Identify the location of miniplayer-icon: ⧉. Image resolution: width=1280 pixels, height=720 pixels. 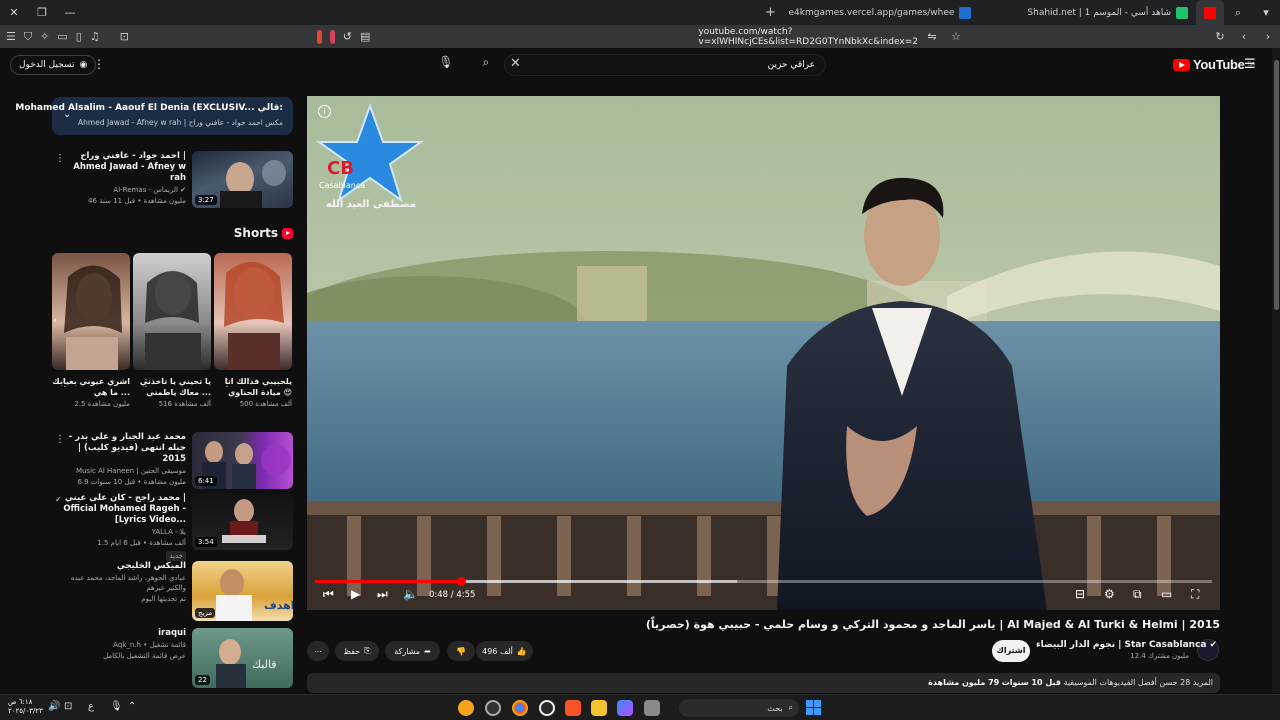
(1137, 594).